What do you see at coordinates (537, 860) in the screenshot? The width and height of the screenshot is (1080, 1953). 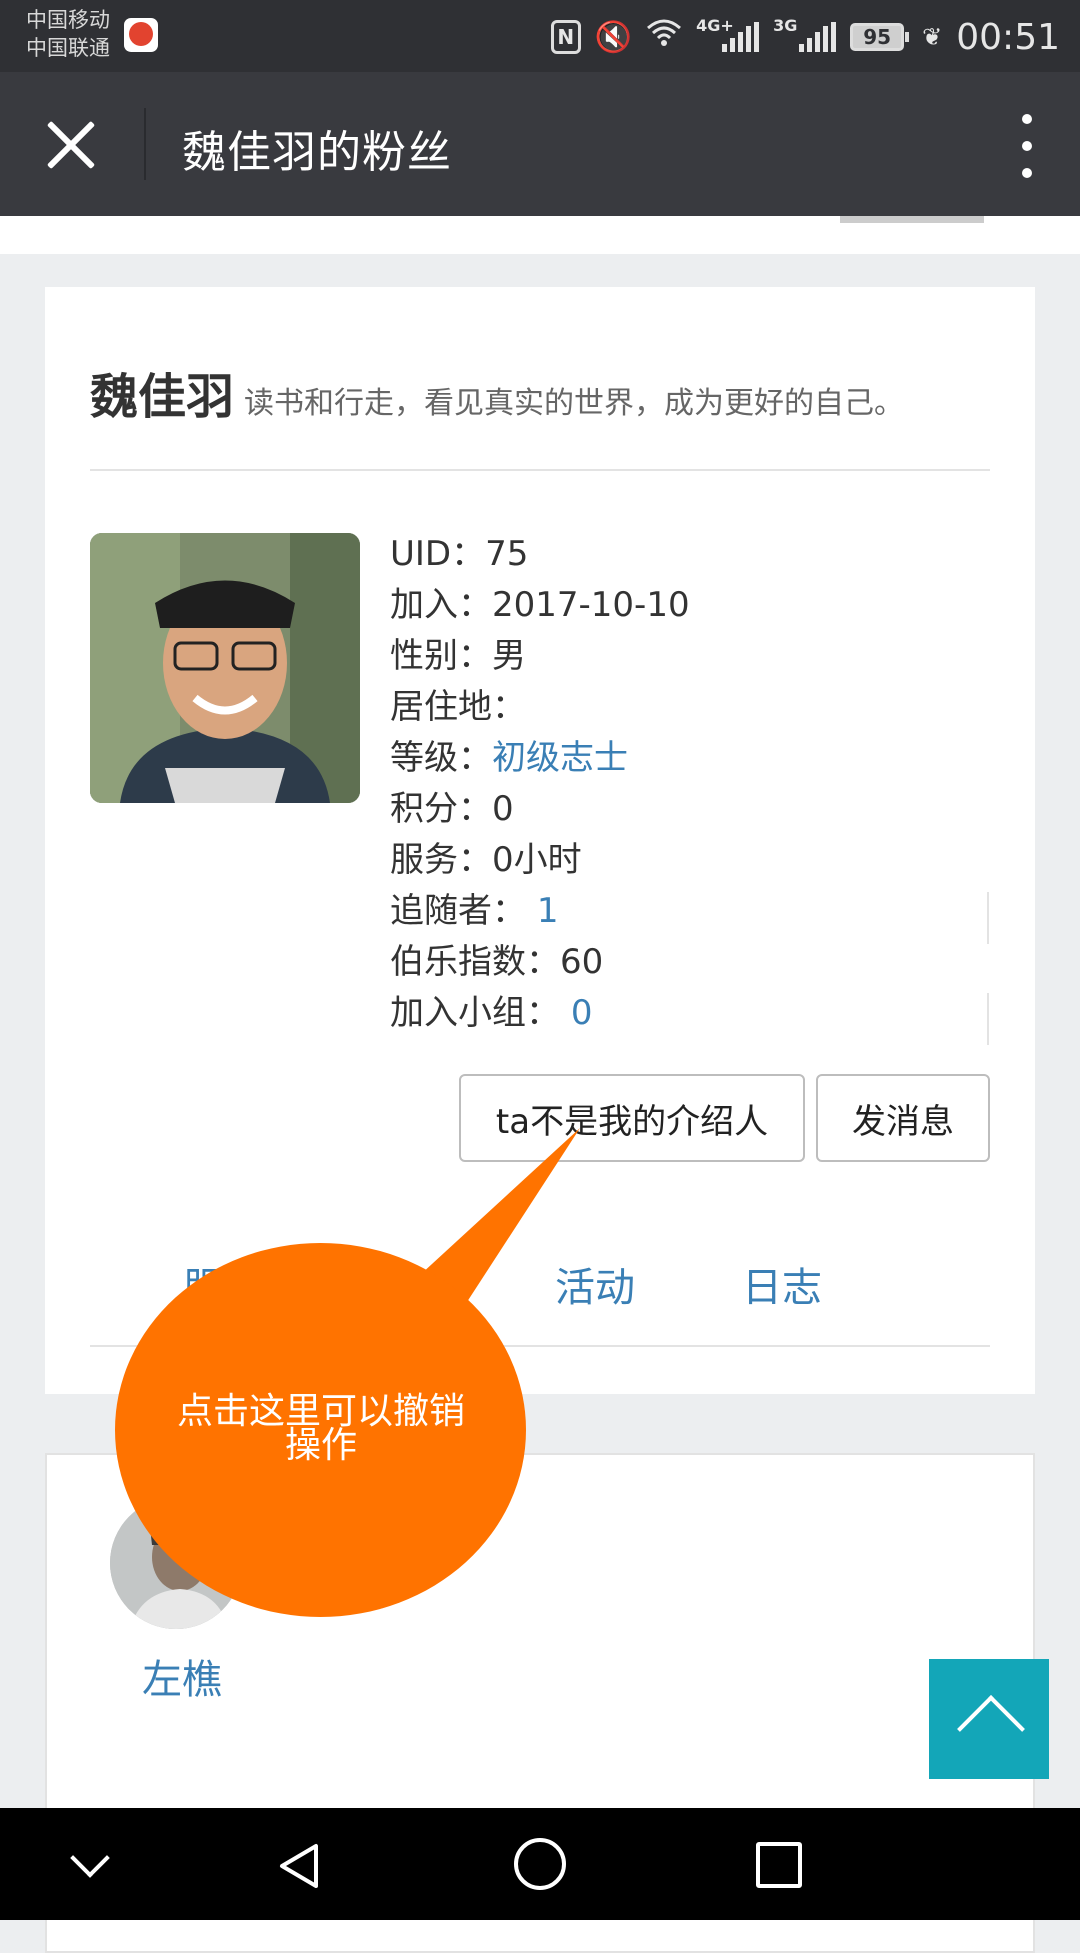 I see `service-value: 0小时` at bounding box center [537, 860].